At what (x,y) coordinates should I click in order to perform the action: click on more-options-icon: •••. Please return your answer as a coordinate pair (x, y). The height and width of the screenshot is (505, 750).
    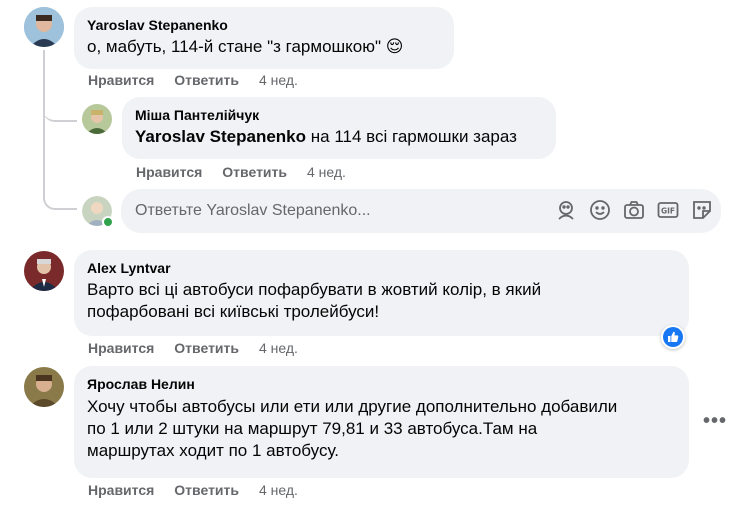
    Looking at the image, I should click on (715, 421).